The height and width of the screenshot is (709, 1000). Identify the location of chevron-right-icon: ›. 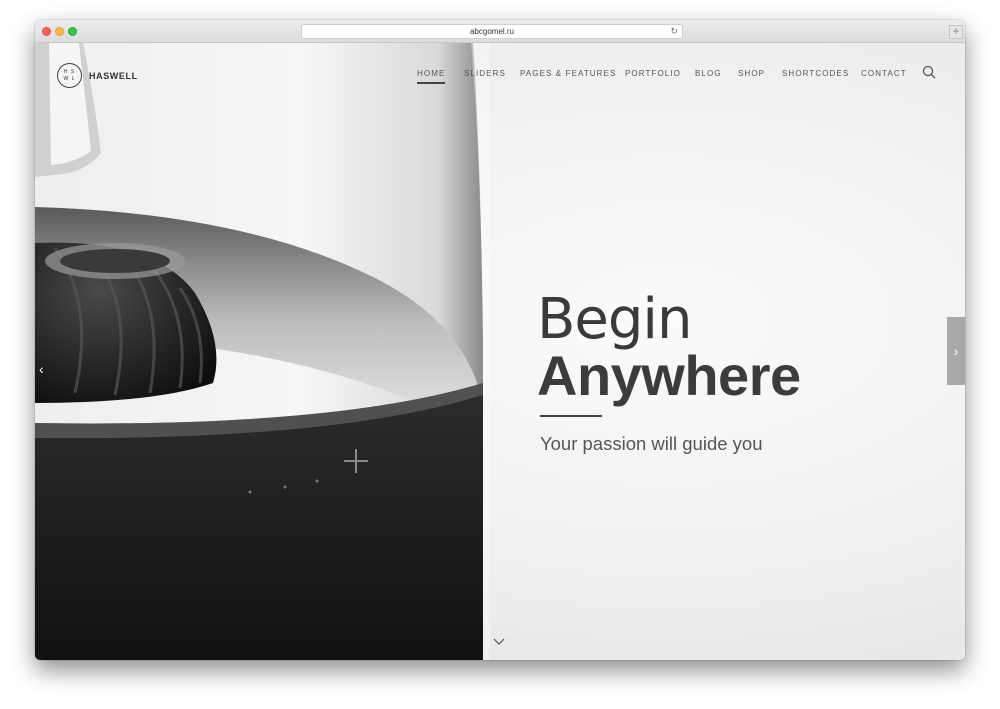
(956, 351).